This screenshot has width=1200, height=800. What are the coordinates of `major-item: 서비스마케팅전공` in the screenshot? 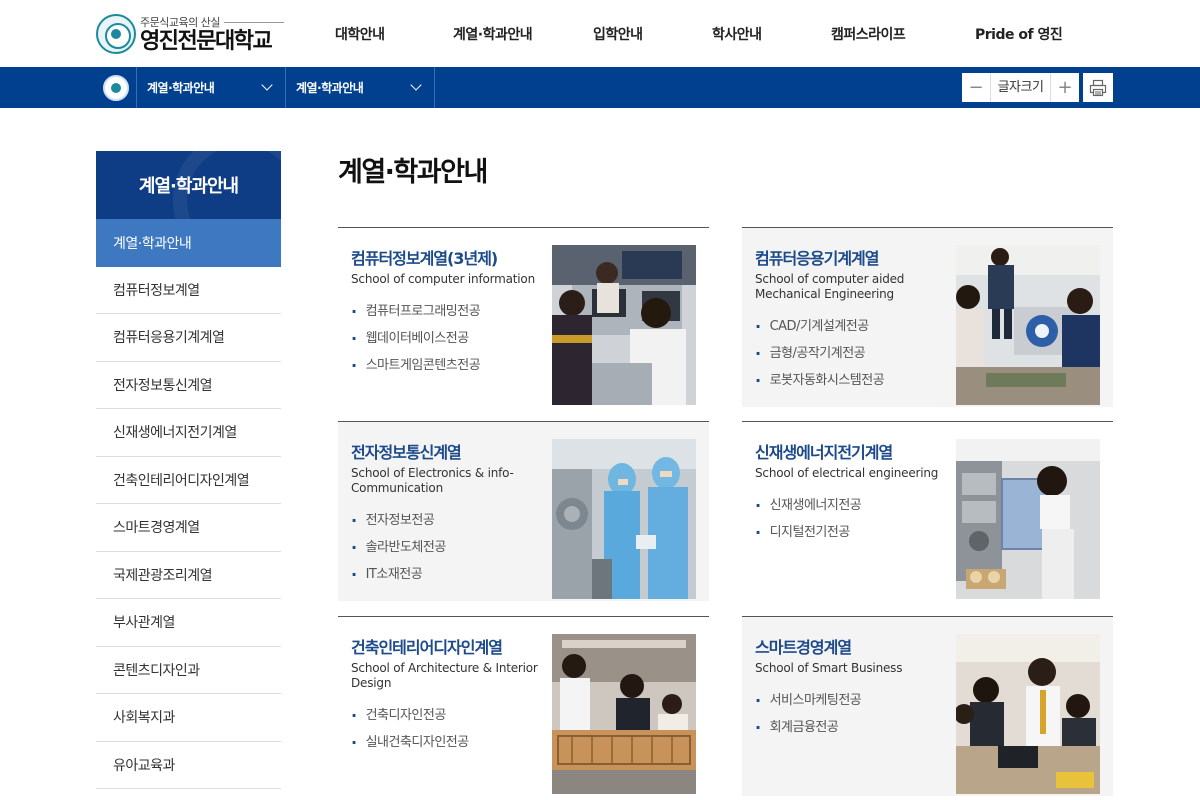 It's located at (808, 700).